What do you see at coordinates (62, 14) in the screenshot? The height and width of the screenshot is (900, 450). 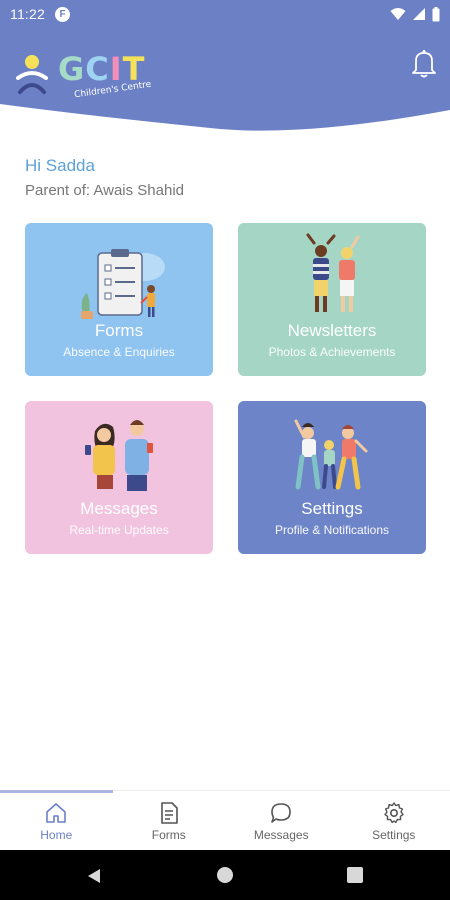 I see `app-notification-icon: F` at bounding box center [62, 14].